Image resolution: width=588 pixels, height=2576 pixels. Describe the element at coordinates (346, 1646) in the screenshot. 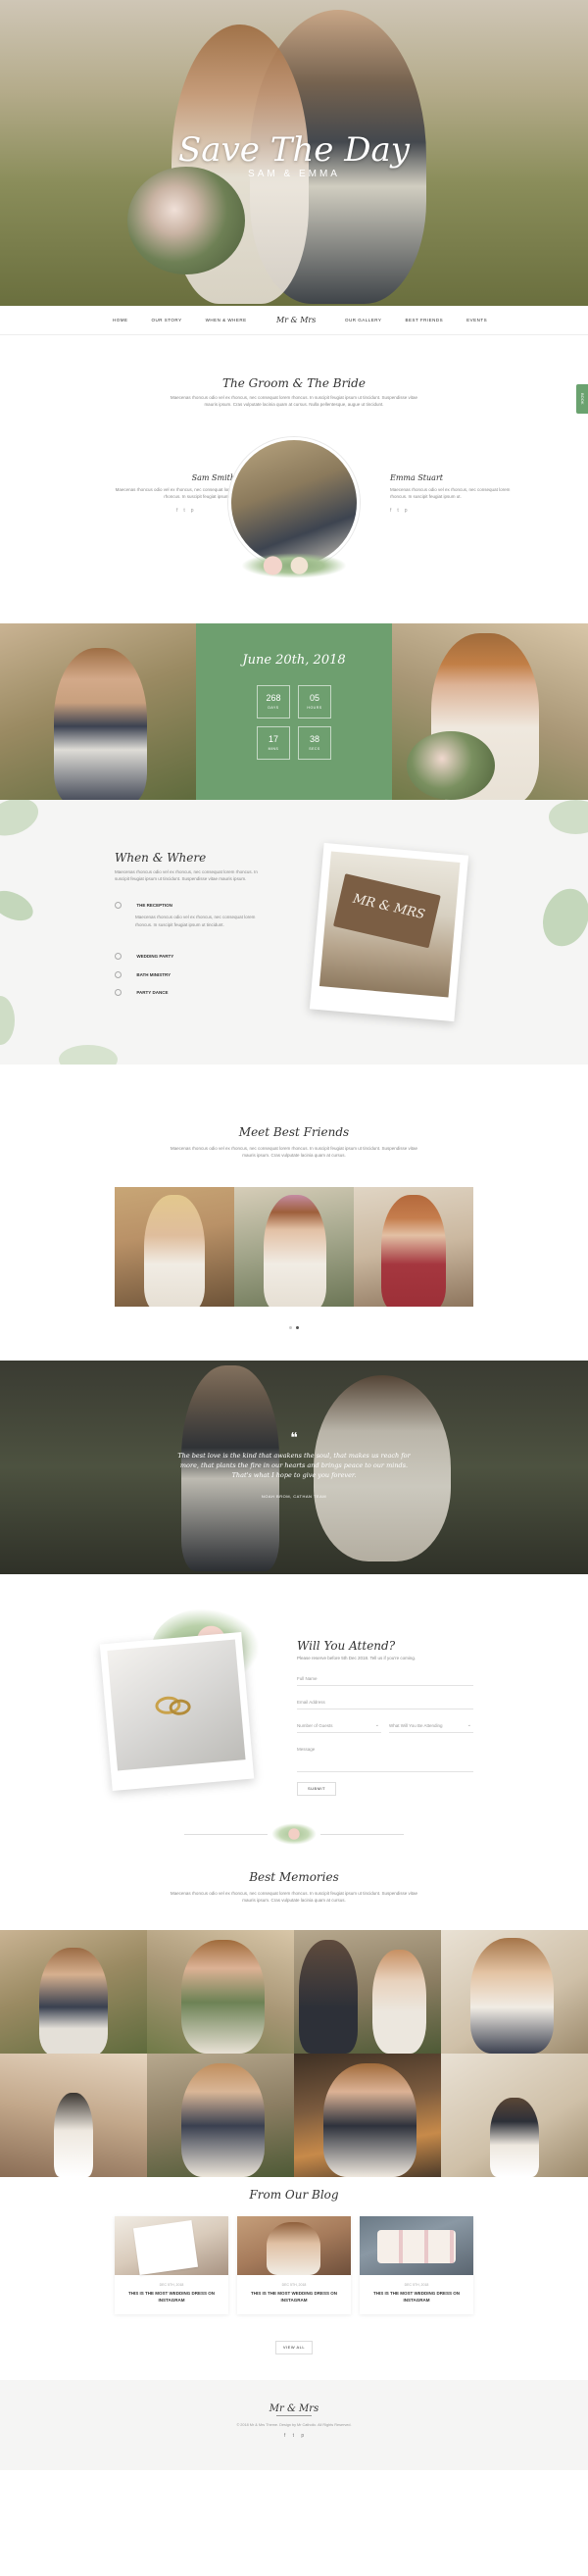

I see `rsvp-title: Will You Attend?` at that location.